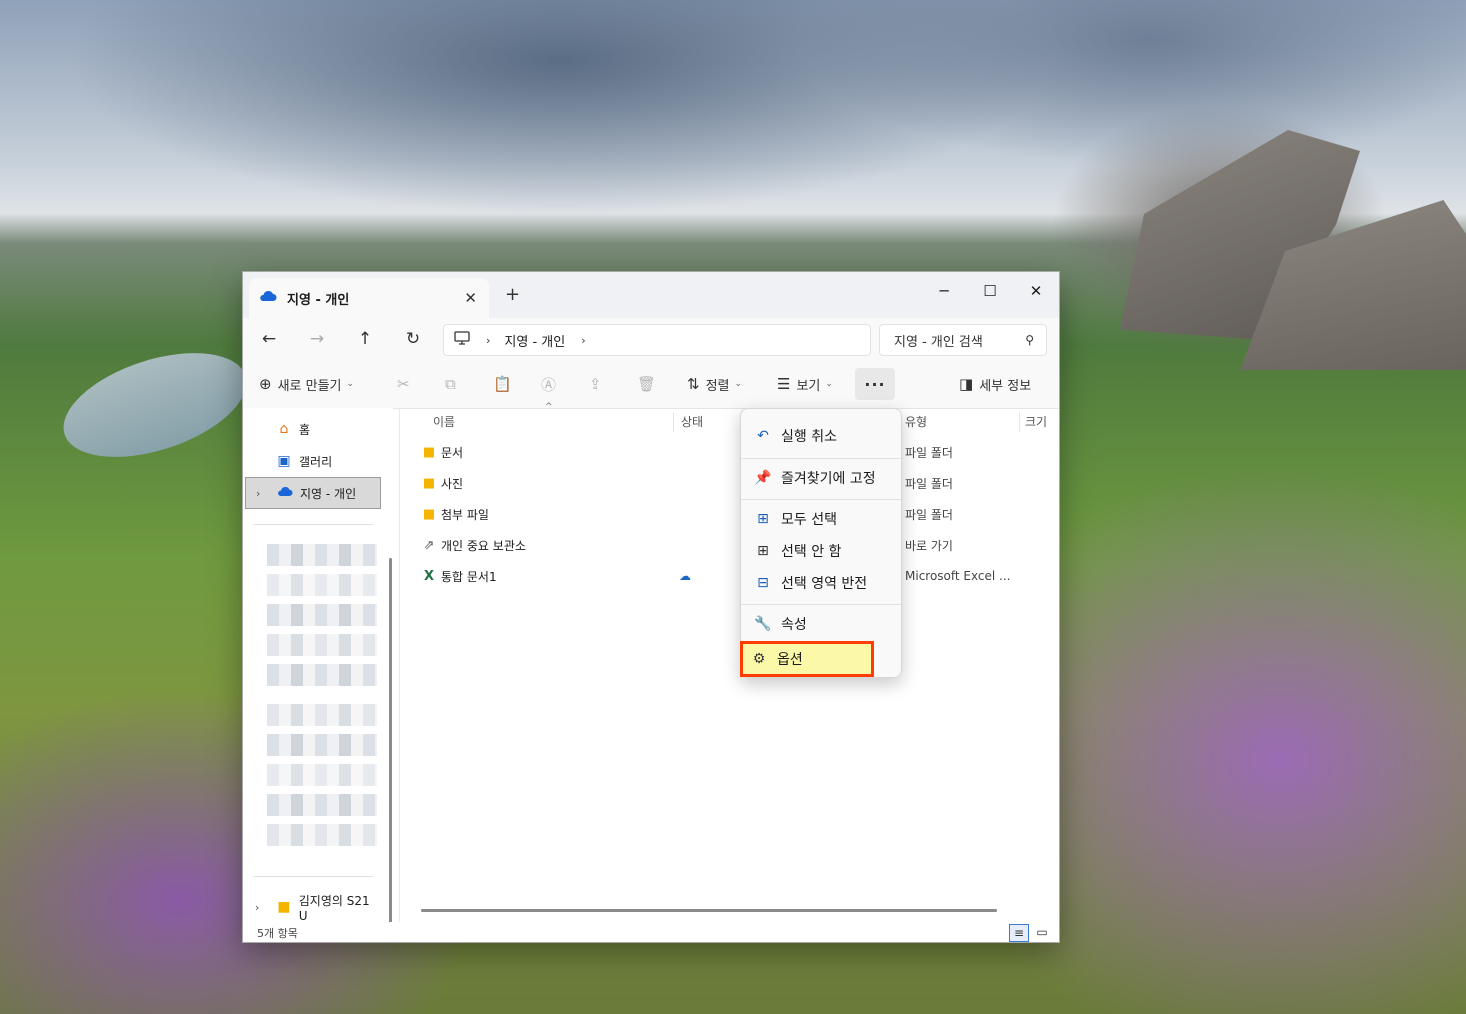 This screenshot has width=1466, height=1014. Describe the element at coordinates (444, 422) in the screenshot. I see `column-header-name: 이름` at that location.